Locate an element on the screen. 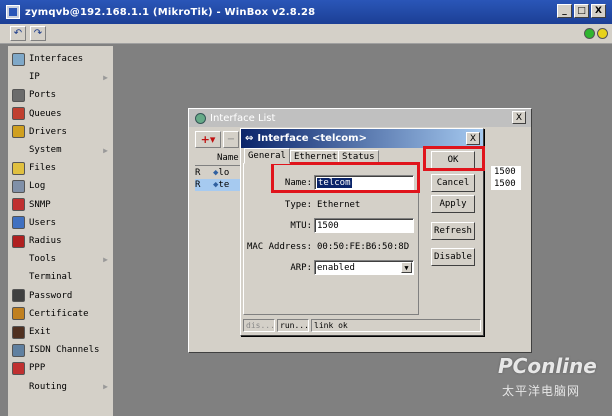 Image resolution: width=612 pixels, height=416 pixels. sidebar-item-snmp: SNMP is located at coordinates (61, 205).